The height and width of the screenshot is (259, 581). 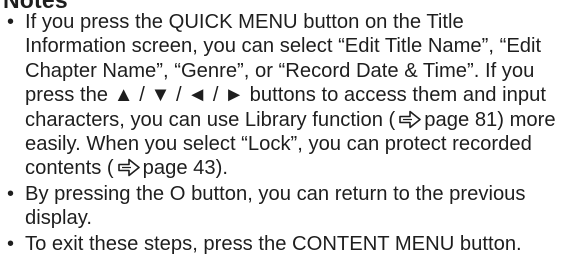 I want to click on note-line: display., so click(x=58, y=218).